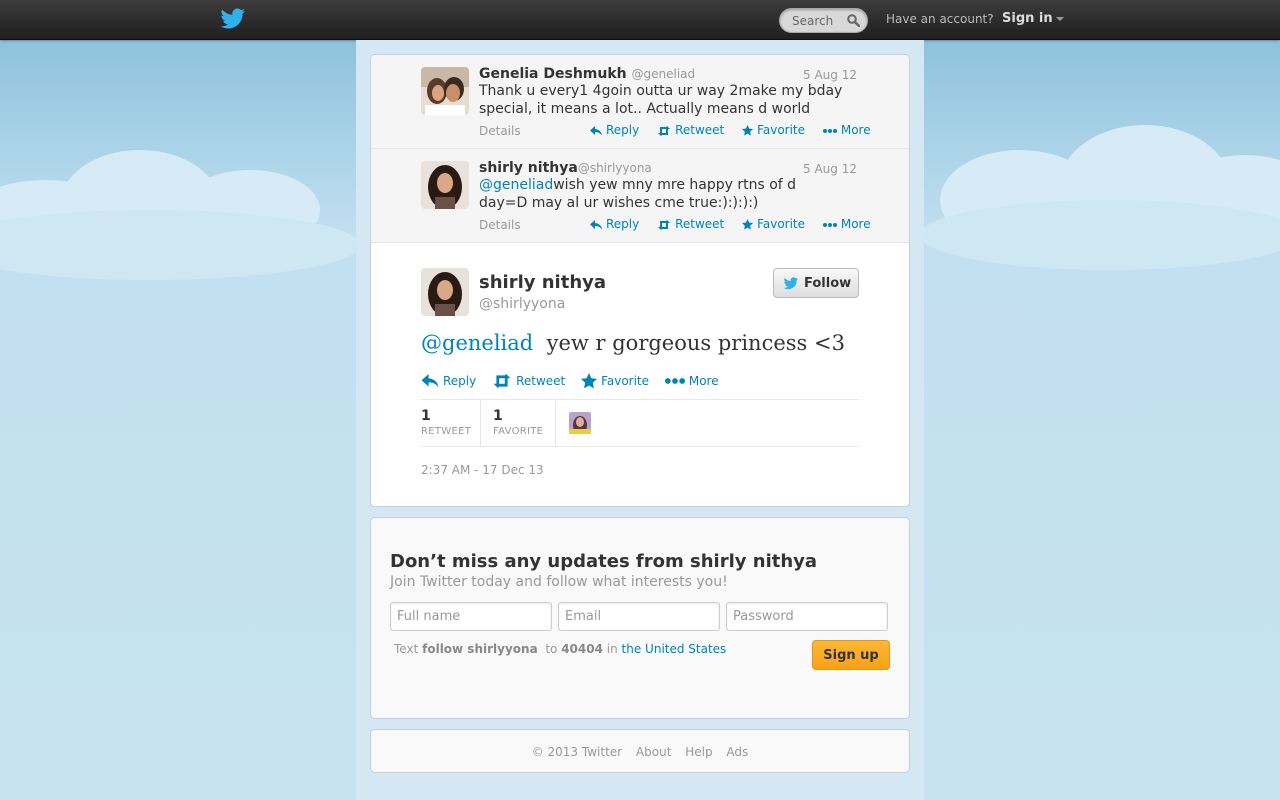 The height and width of the screenshot is (800, 1280). What do you see at coordinates (482, 470) in the screenshot?
I see `tweet-timestamp: 2:37 AM - 17 Dec 13` at bounding box center [482, 470].